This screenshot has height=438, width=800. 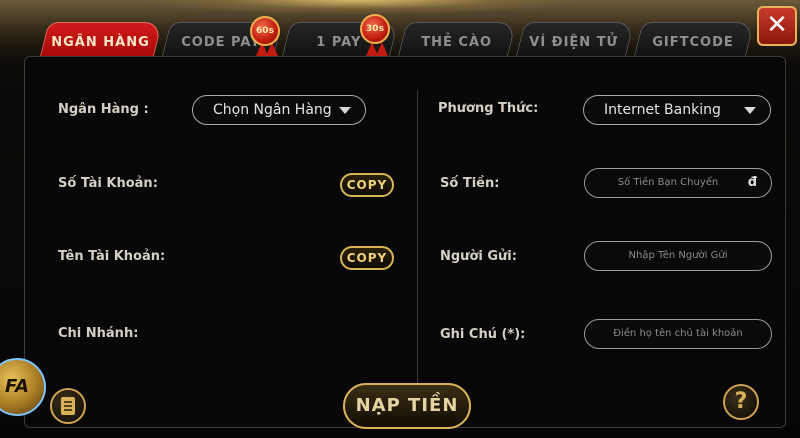 What do you see at coordinates (98, 333) in the screenshot?
I see `branch-label: Chi Nhánh:` at bounding box center [98, 333].